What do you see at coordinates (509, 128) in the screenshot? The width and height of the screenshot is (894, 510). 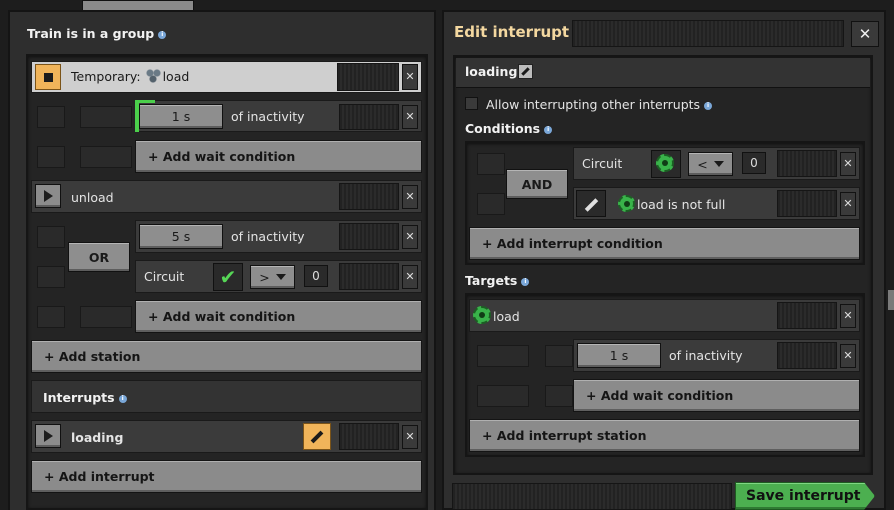 I see `conditions-heading: Conditions i` at bounding box center [509, 128].